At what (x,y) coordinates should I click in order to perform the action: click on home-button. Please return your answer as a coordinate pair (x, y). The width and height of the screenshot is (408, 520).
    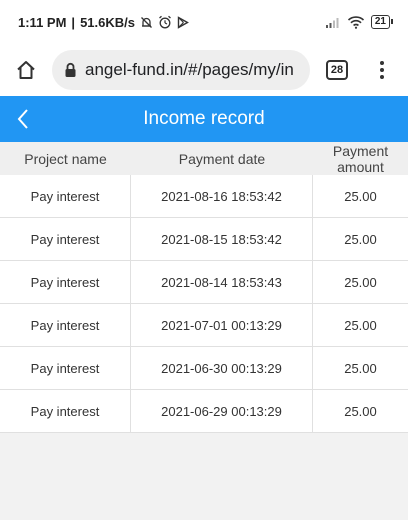
    Looking at the image, I should click on (26, 70).